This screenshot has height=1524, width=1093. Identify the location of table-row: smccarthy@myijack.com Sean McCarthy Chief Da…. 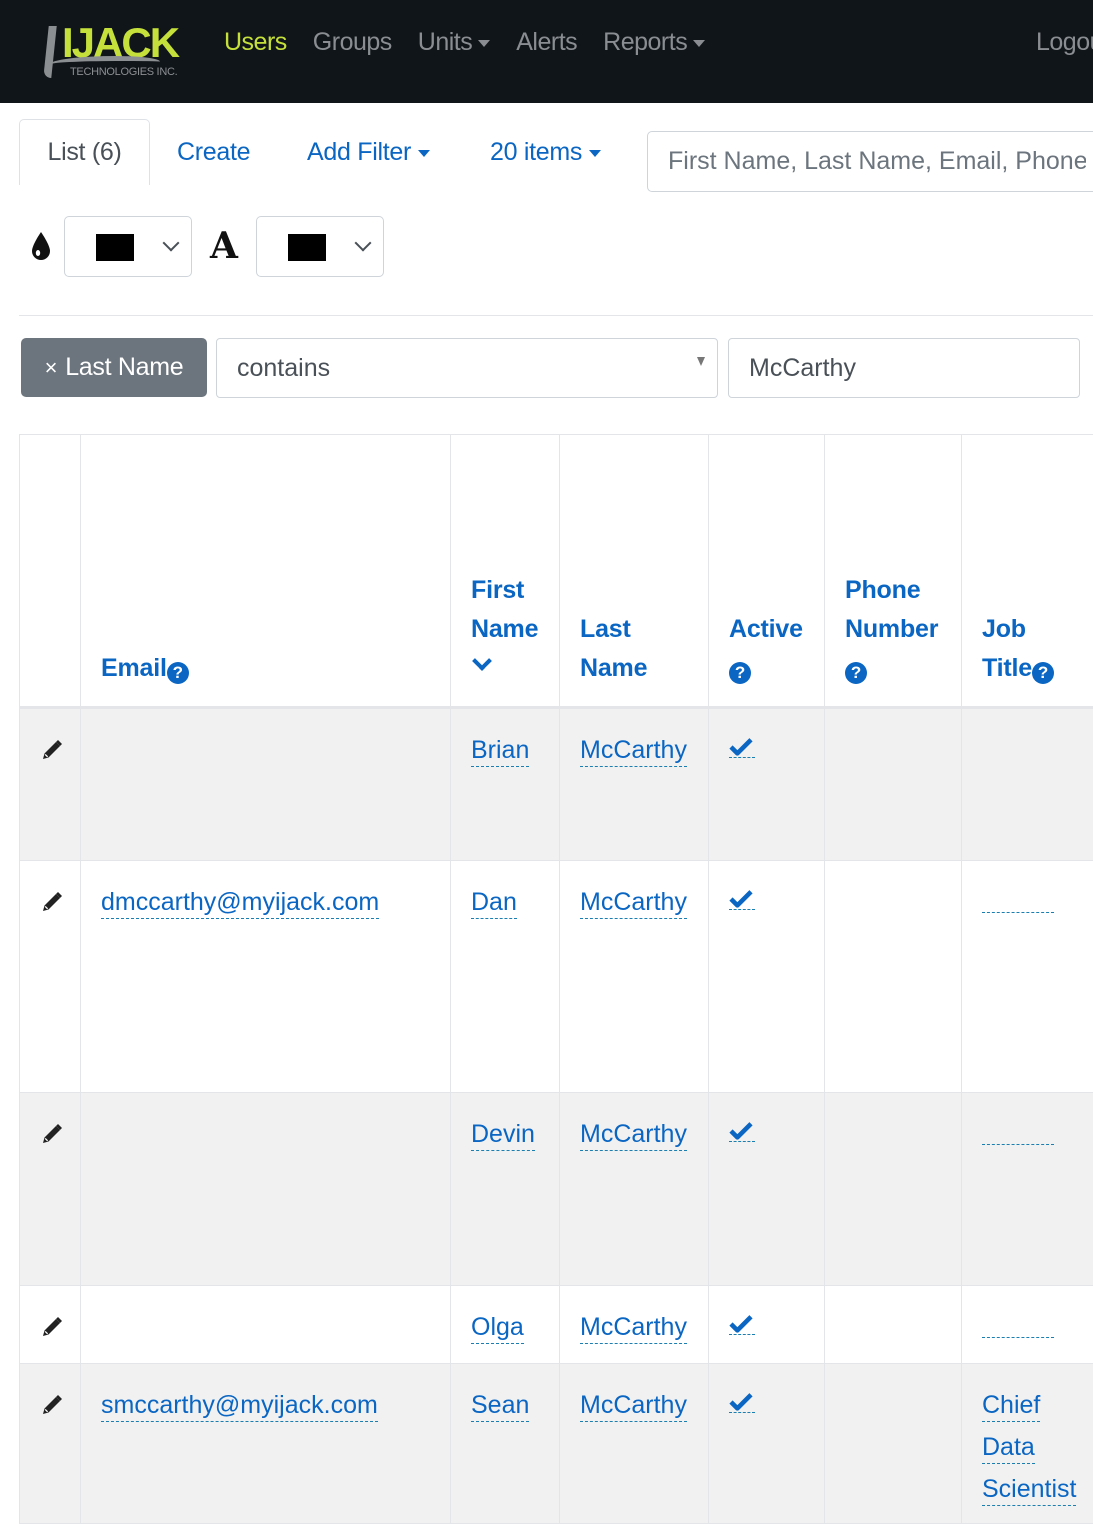
(556, 1444).